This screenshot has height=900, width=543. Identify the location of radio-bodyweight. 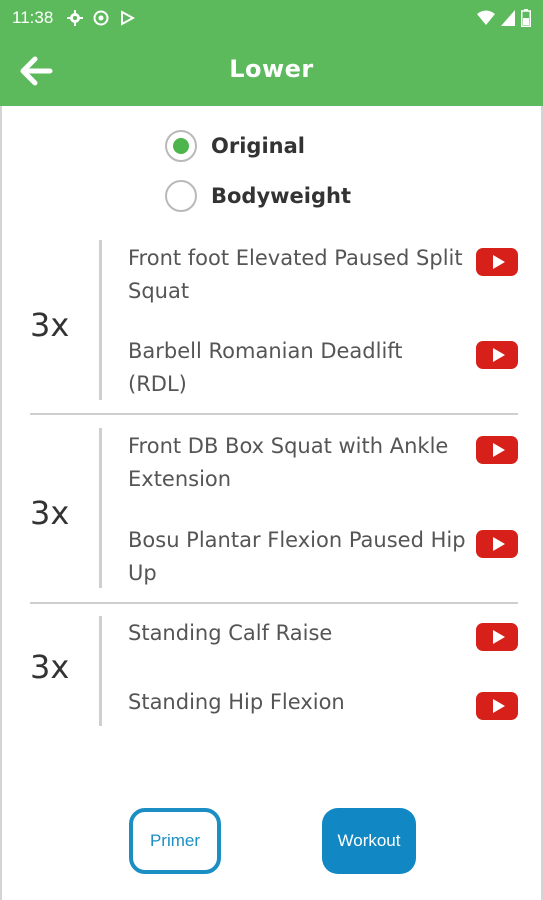
(181, 196).